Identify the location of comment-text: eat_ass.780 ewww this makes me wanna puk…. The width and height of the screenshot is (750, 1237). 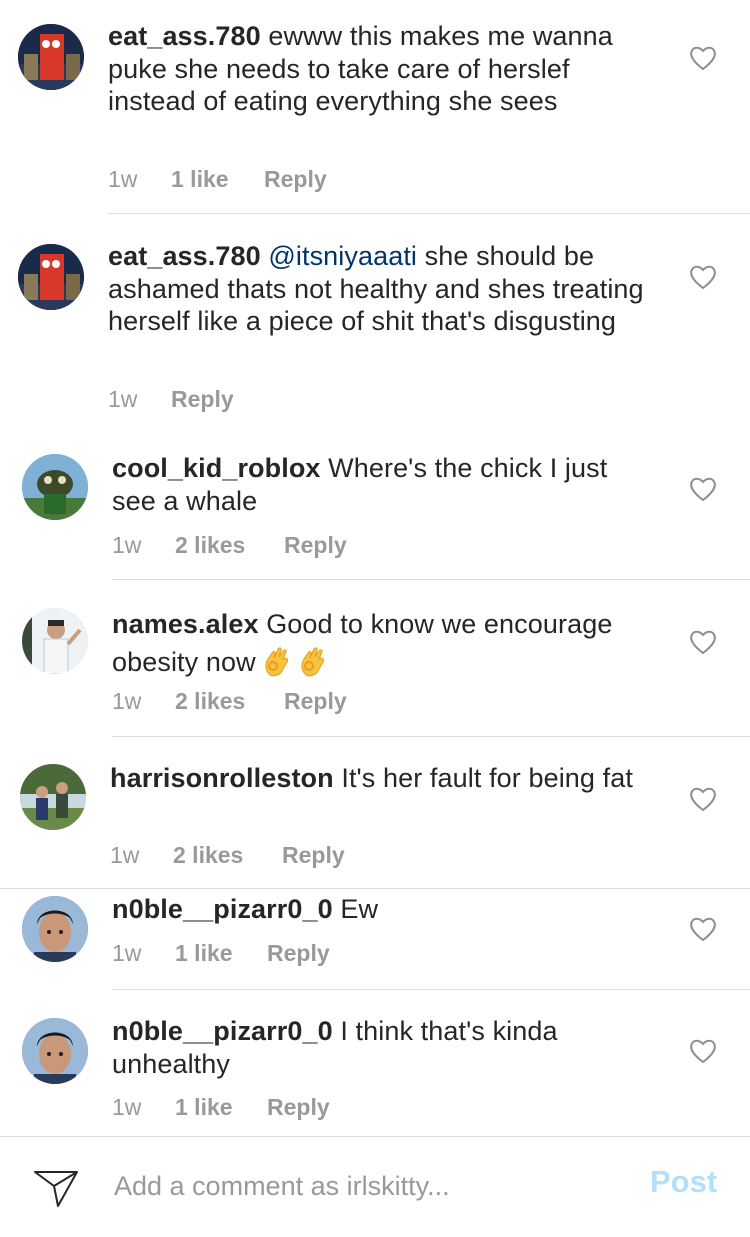
(373, 69).